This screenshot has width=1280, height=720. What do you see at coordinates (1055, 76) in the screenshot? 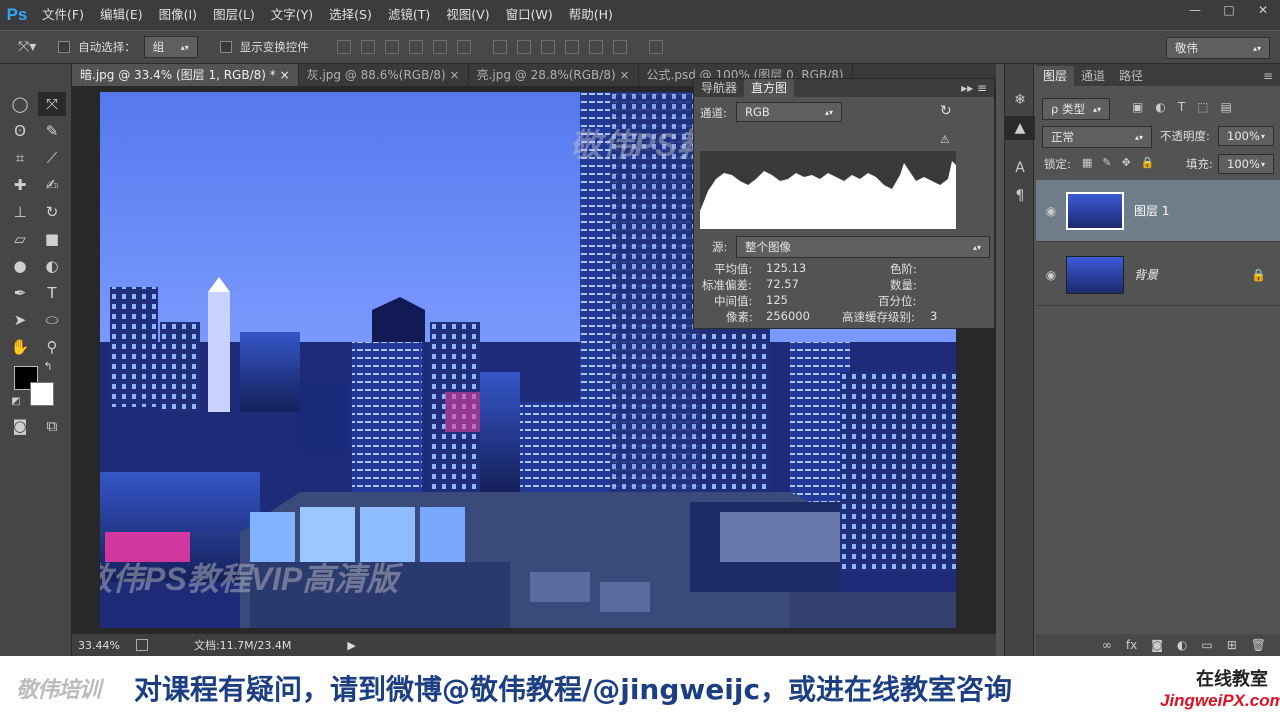
I see `tab-layers: 图层` at bounding box center [1055, 76].